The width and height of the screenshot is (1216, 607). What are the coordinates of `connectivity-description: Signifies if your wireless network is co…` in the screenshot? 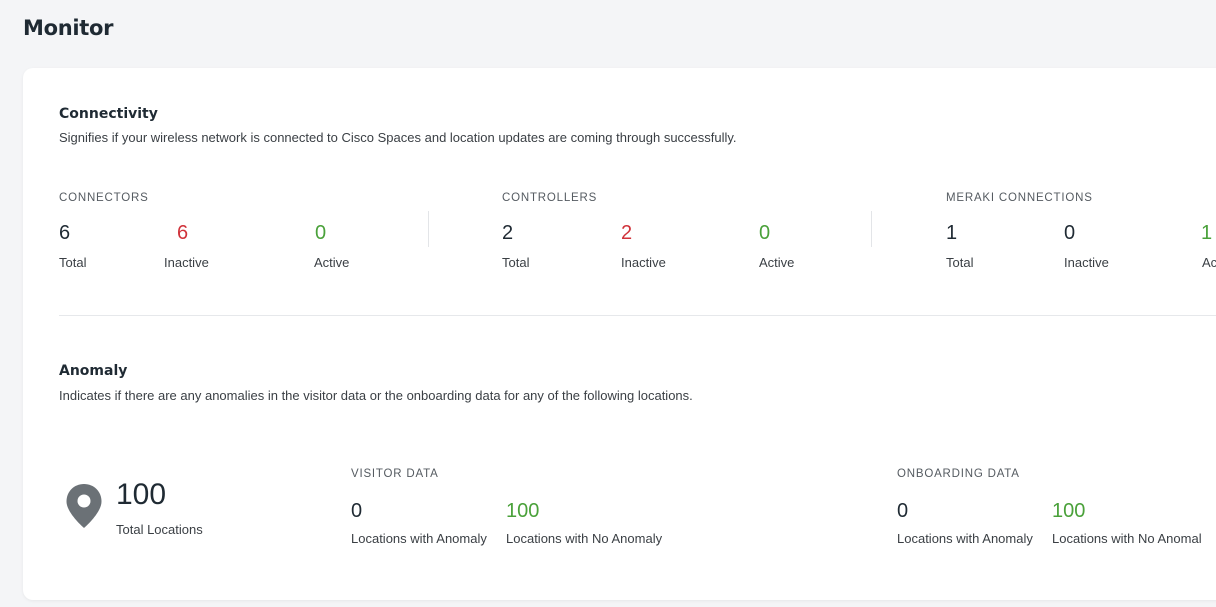 It's located at (398, 137).